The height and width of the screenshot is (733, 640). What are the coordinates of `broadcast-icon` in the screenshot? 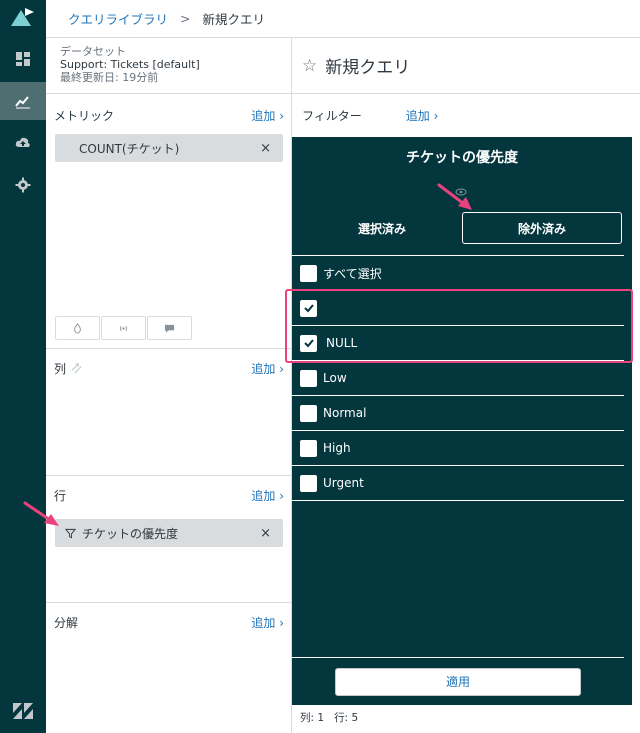 It's located at (123, 328).